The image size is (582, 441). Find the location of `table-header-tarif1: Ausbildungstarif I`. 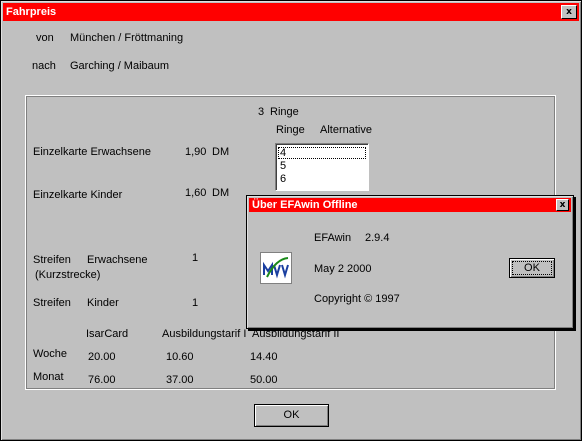

table-header-tarif1: Ausbildungstarif I is located at coordinates (204, 334).